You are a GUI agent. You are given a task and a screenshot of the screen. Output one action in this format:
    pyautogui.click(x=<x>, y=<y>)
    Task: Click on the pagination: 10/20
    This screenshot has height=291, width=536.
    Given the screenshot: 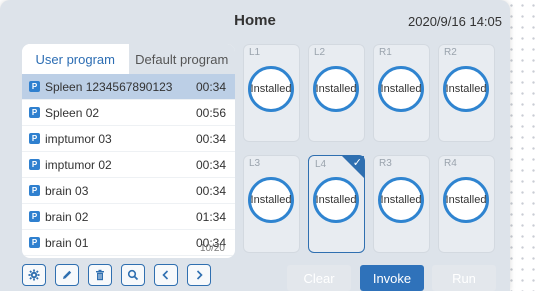 What is the action you would take?
    pyautogui.click(x=212, y=248)
    